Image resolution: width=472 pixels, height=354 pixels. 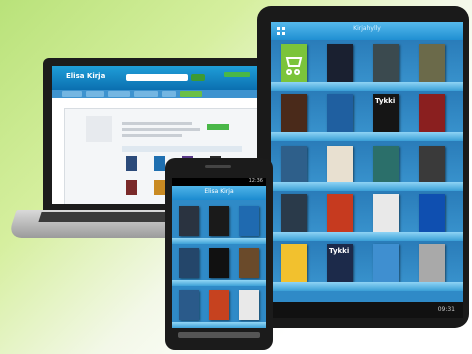 I want to click on site-search-input, so click(x=157, y=77).